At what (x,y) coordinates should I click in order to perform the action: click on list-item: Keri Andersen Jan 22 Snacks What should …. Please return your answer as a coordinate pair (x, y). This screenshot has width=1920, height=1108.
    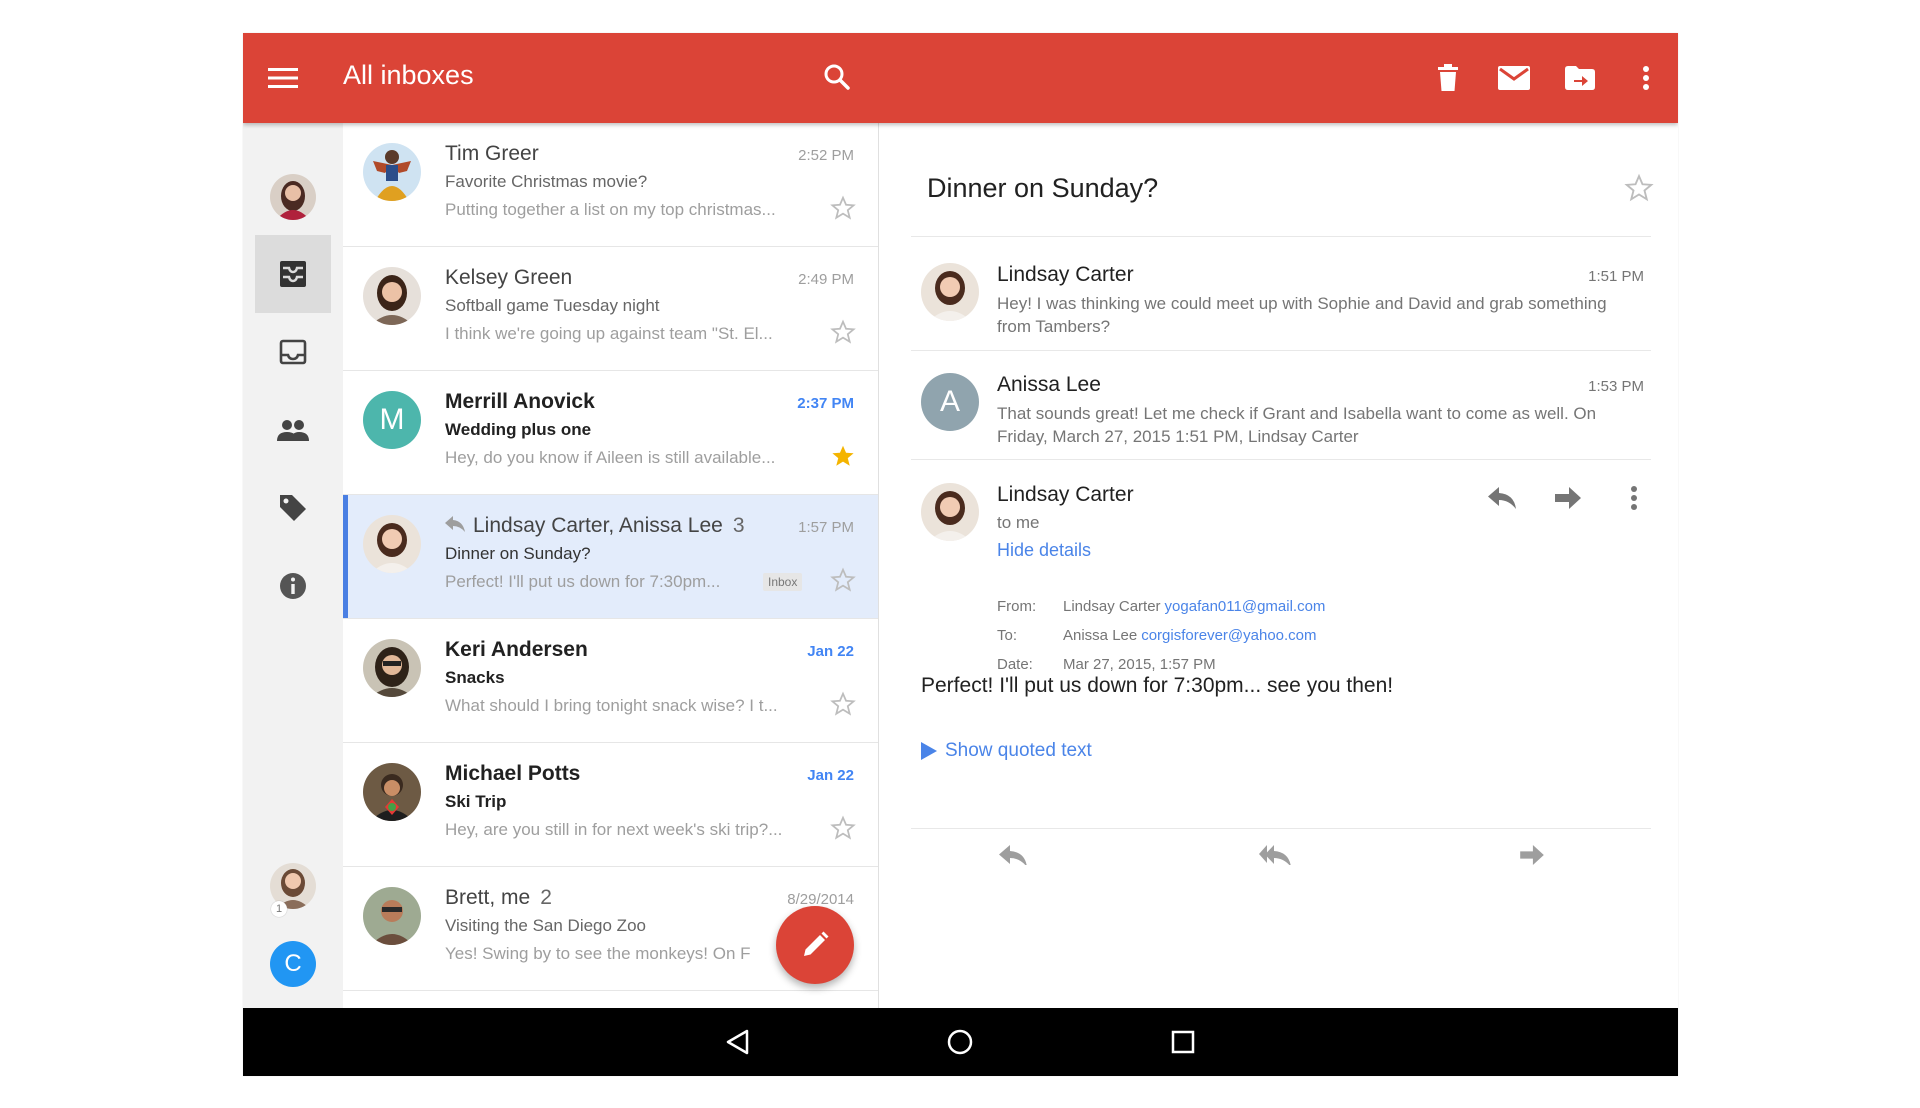
    Looking at the image, I should click on (610, 681).